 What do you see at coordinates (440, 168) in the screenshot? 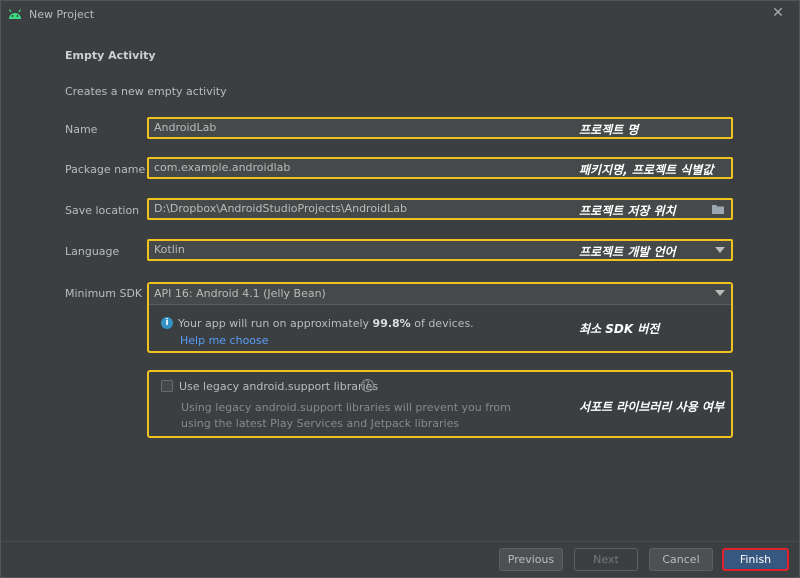
I see `package-name-field: com.example.androidlab 패키지명, 프로젝트 식별값` at bounding box center [440, 168].